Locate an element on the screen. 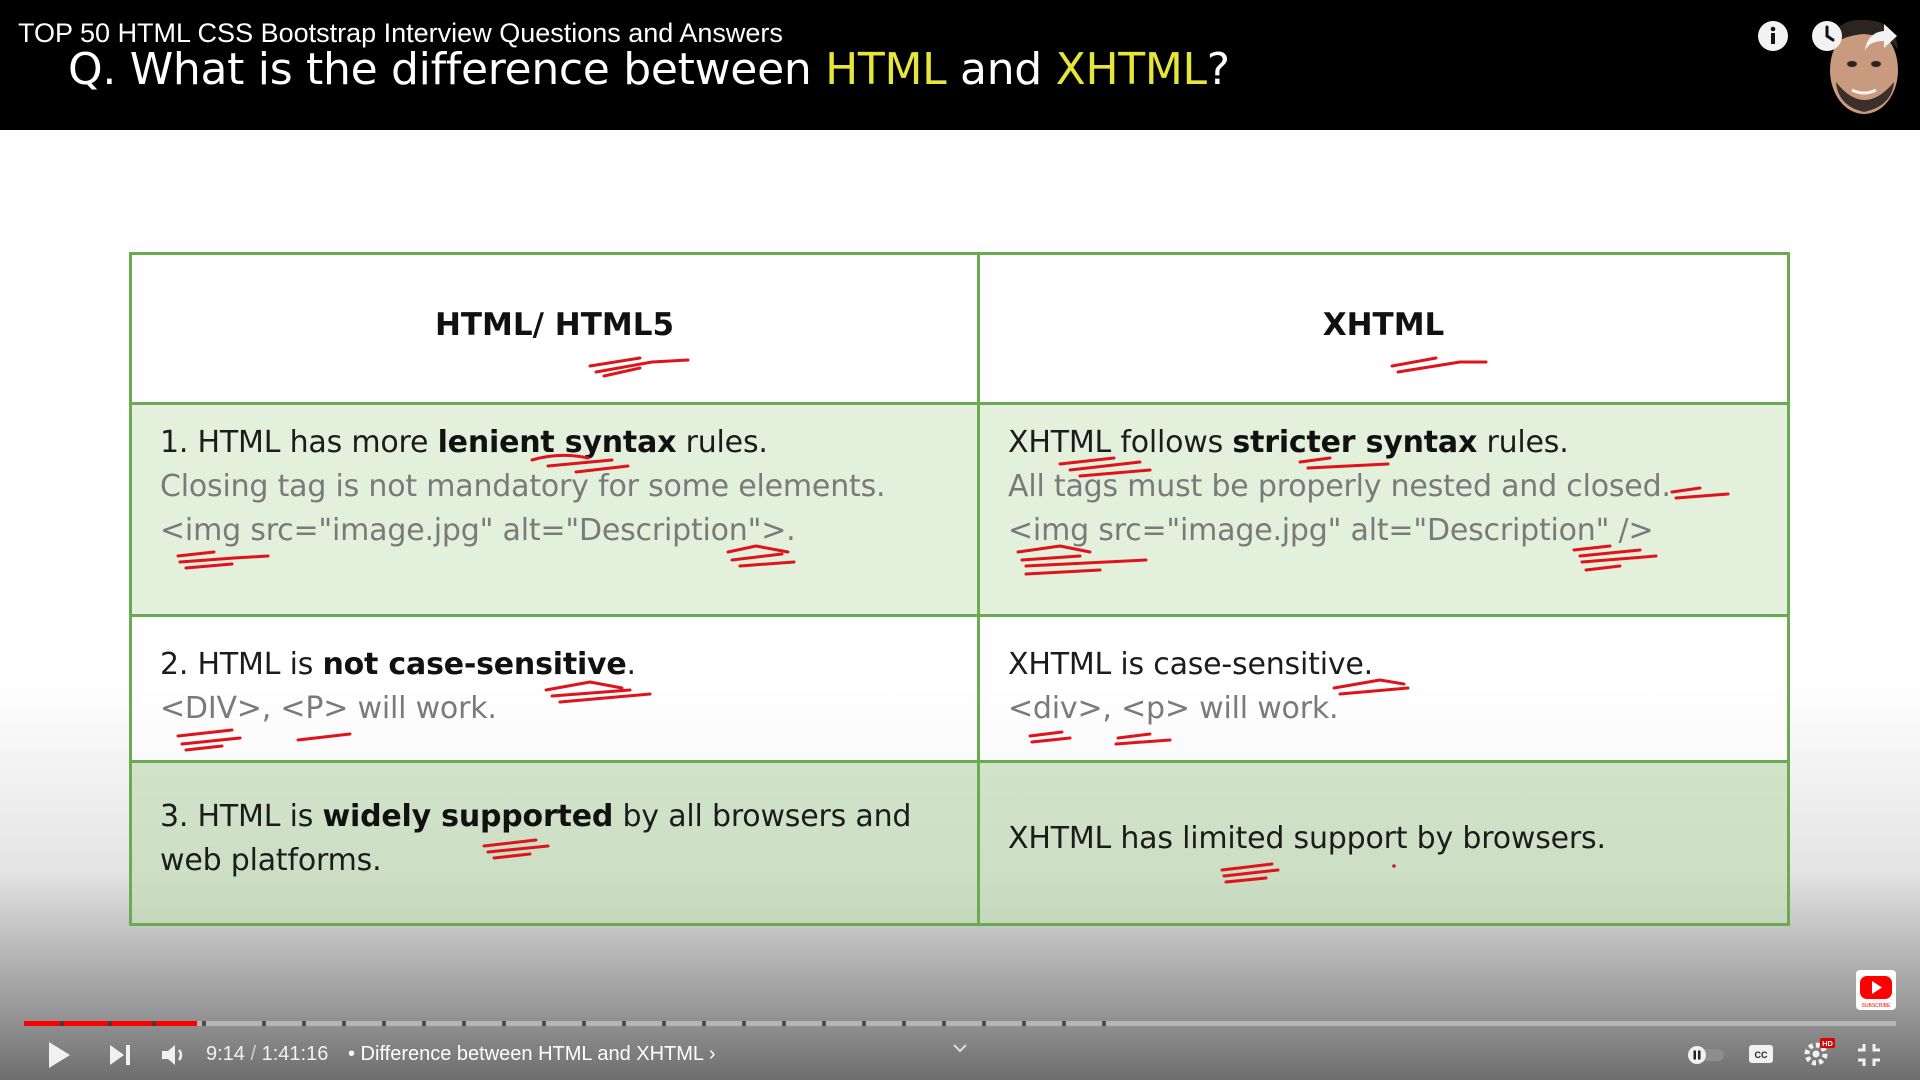 Image resolution: width=1920 pixels, height=1080 pixels. row3-xhtml-line1: XHTML has limited support by browsers. is located at coordinates (1307, 838).